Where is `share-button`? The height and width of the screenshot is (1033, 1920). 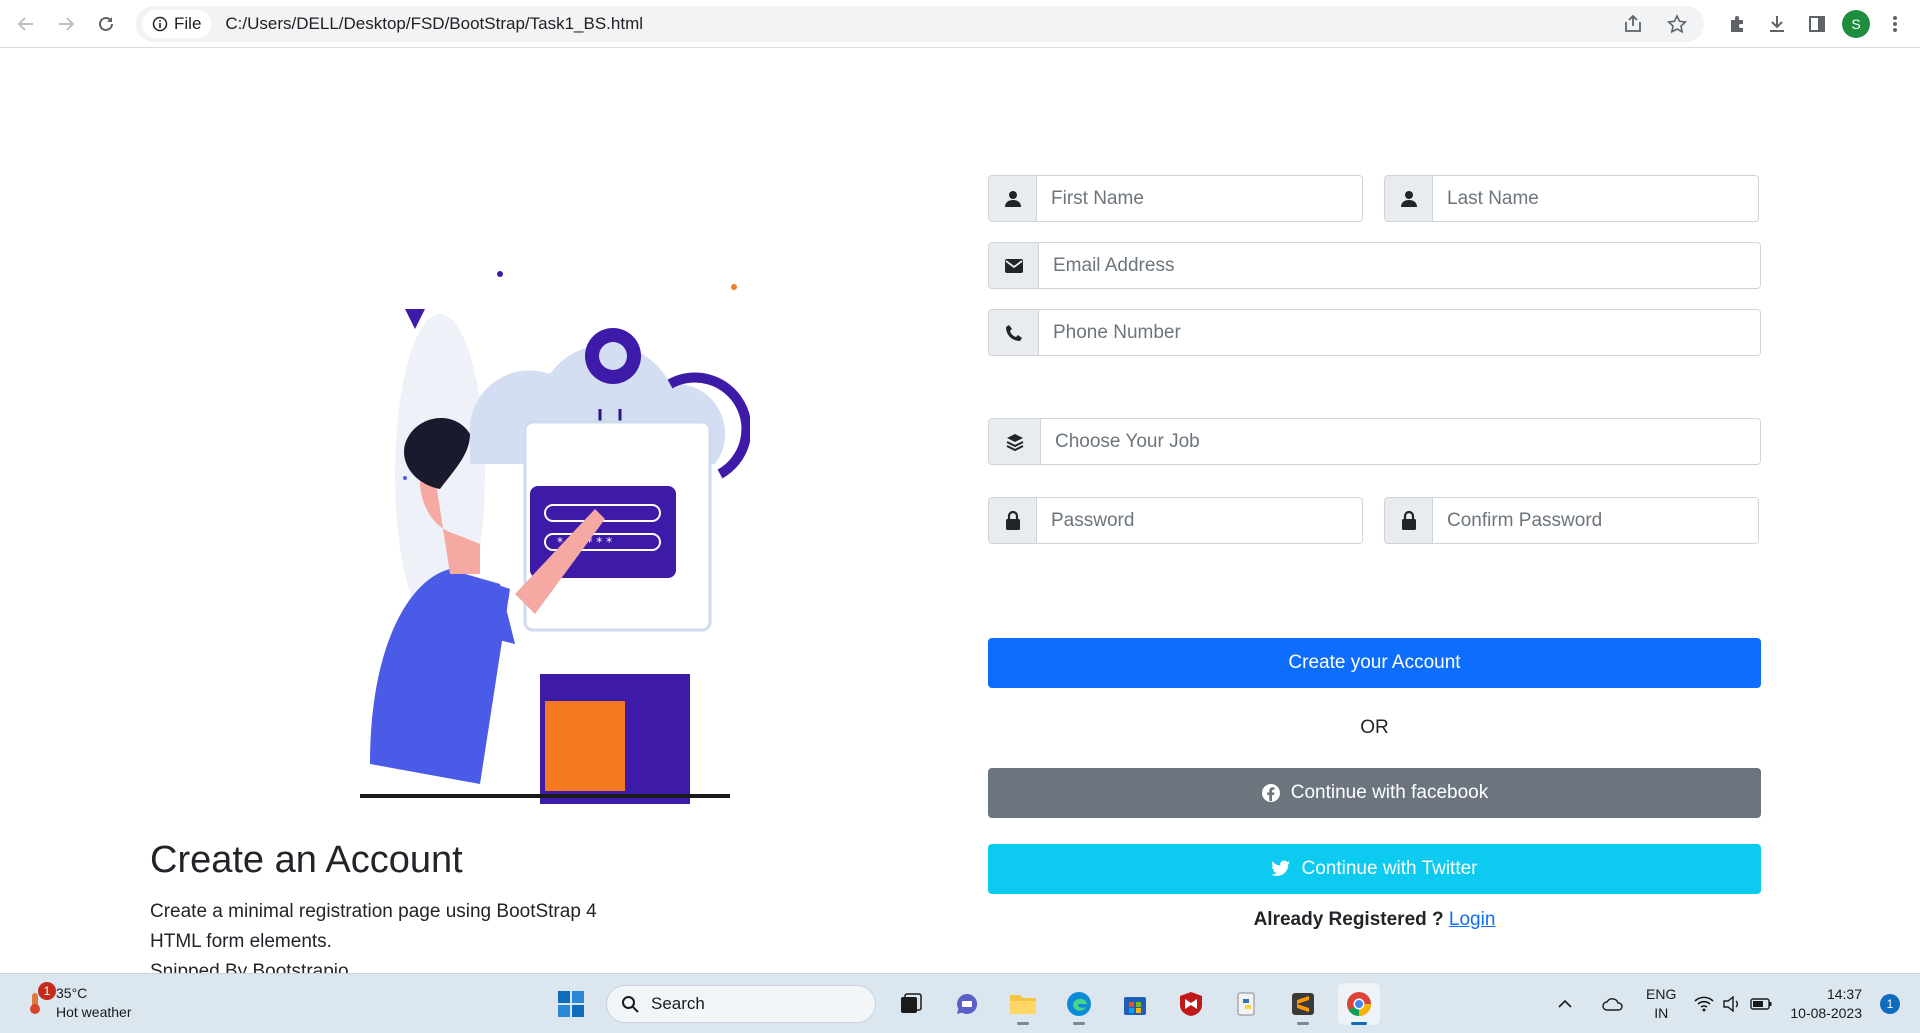 share-button is located at coordinates (1633, 24).